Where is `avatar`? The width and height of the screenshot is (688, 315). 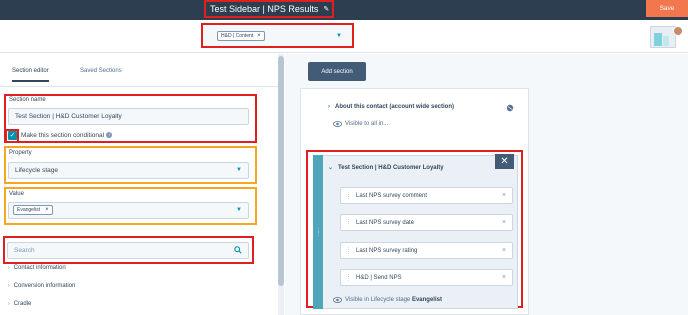
avatar is located at coordinates (678, 31).